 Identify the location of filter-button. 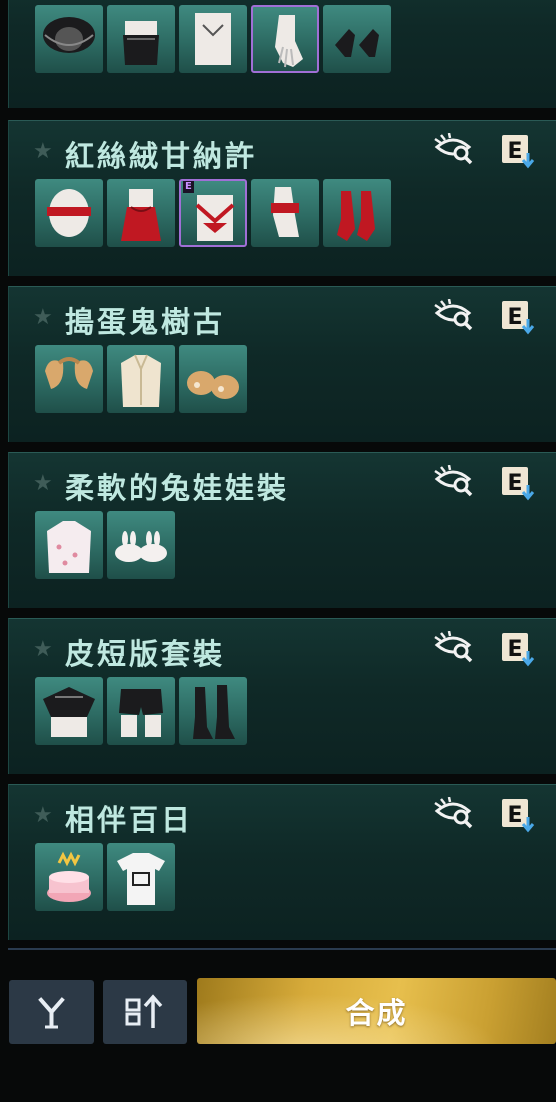
(51, 1012).